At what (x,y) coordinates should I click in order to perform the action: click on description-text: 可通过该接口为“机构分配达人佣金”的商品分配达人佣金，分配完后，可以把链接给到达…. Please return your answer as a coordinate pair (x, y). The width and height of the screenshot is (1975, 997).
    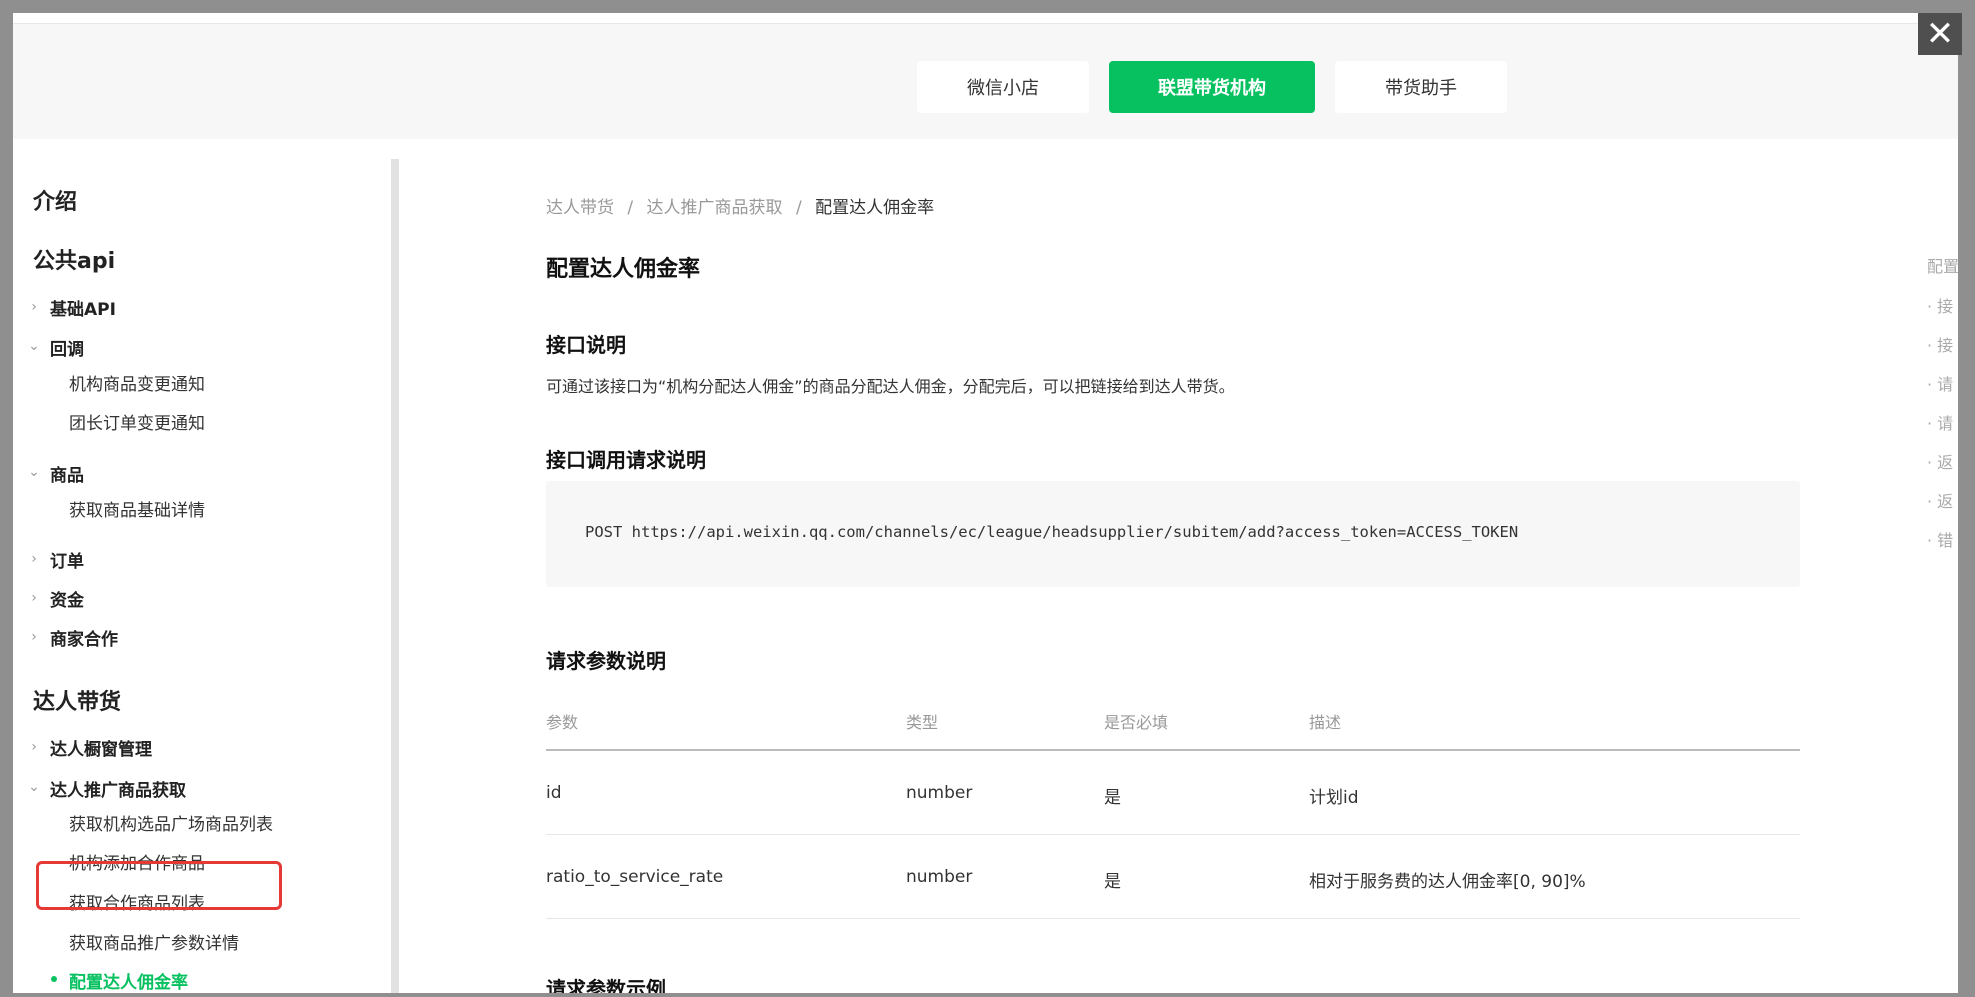
    Looking at the image, I should click on (890, 386).